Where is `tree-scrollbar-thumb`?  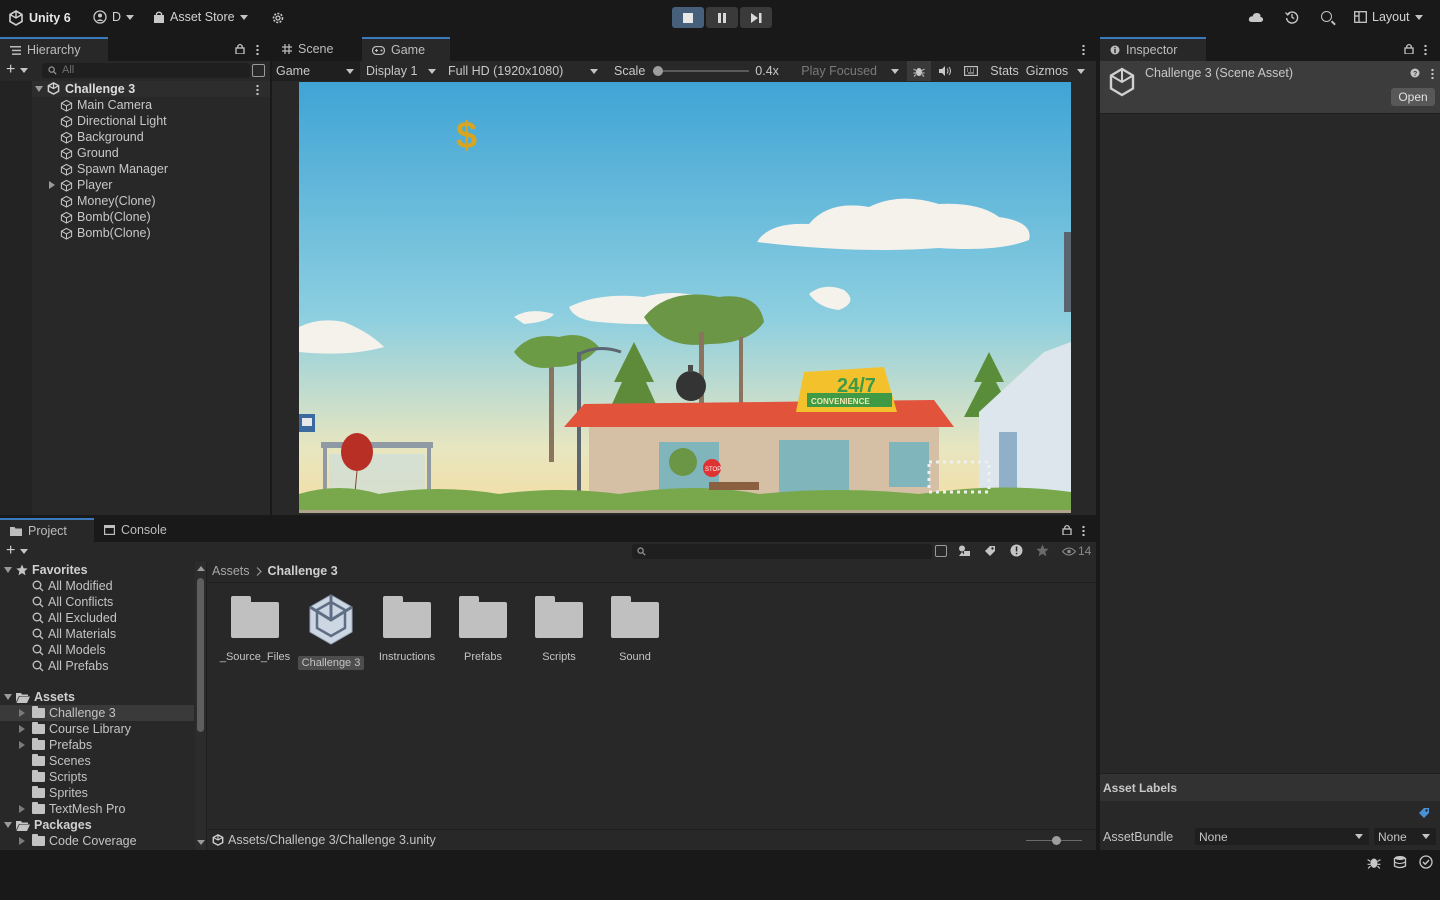
tree-scrollbar-thumb is located at coordinates (200, 655).